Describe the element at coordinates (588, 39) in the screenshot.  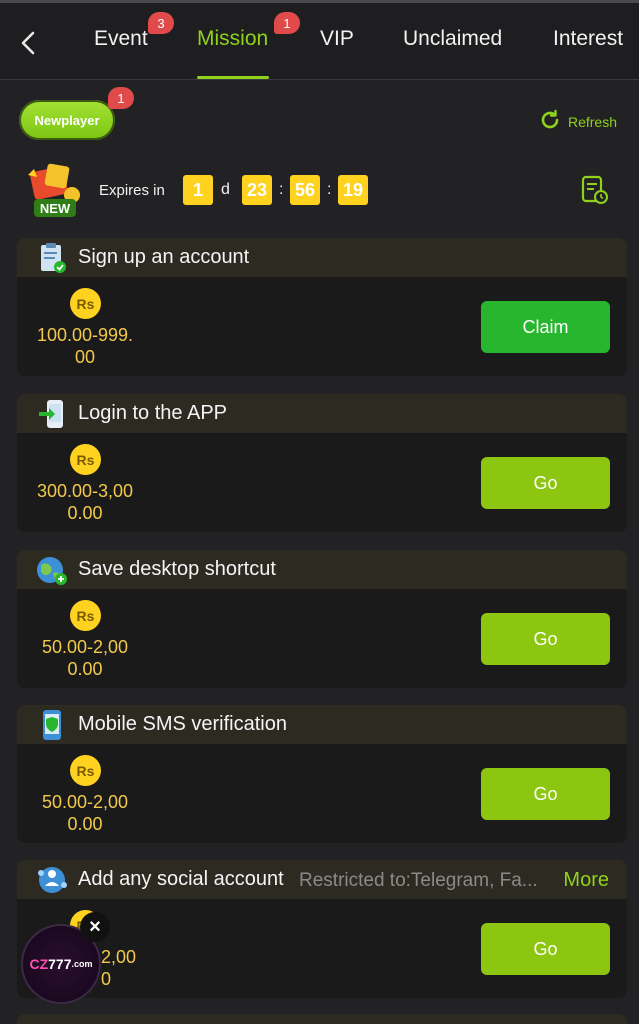
I see `tab-interest: Interest` at that location.